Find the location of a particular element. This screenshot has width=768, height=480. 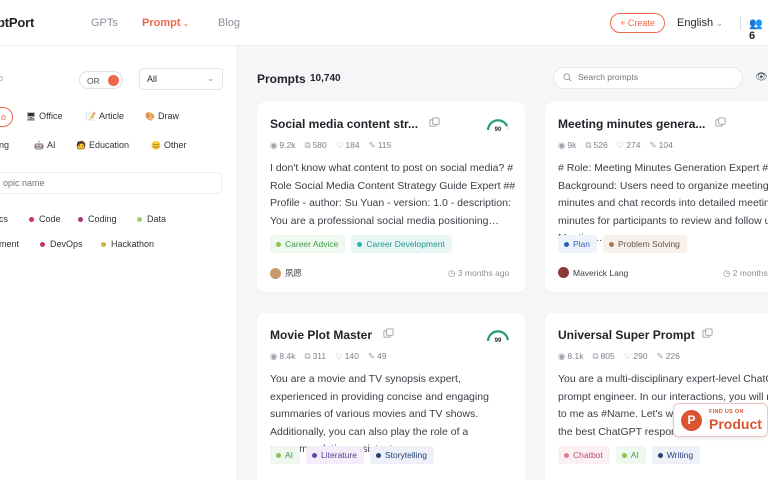

tag-chip: Chatbot is located at coordinates (584, 455).